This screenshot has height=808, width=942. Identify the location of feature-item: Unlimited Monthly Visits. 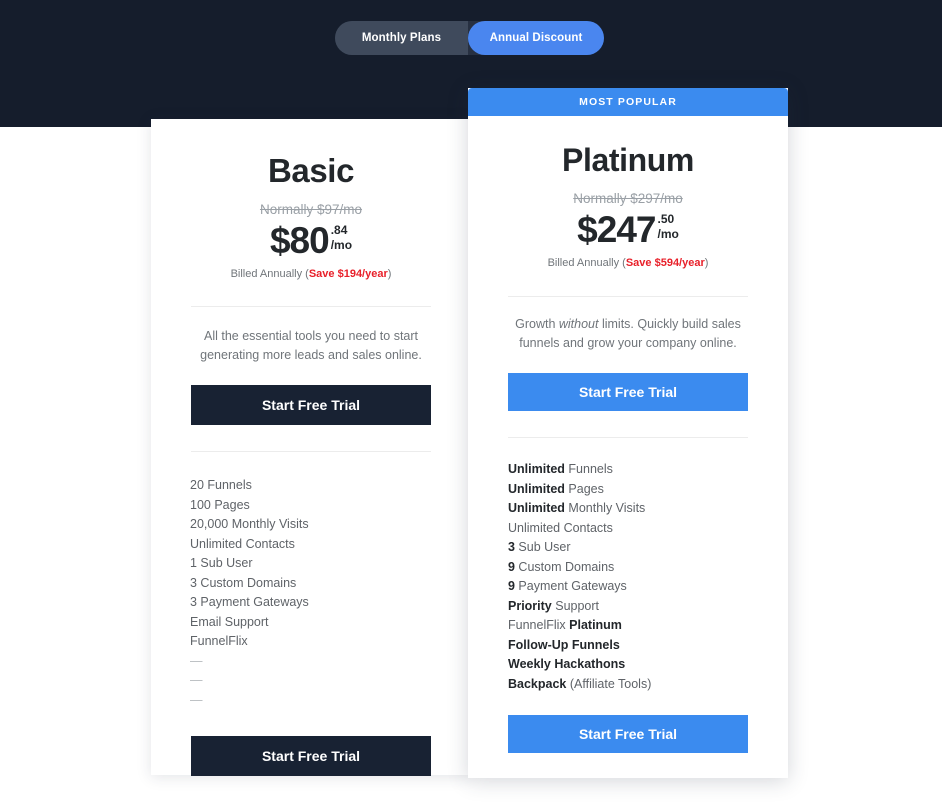
(577, 508).